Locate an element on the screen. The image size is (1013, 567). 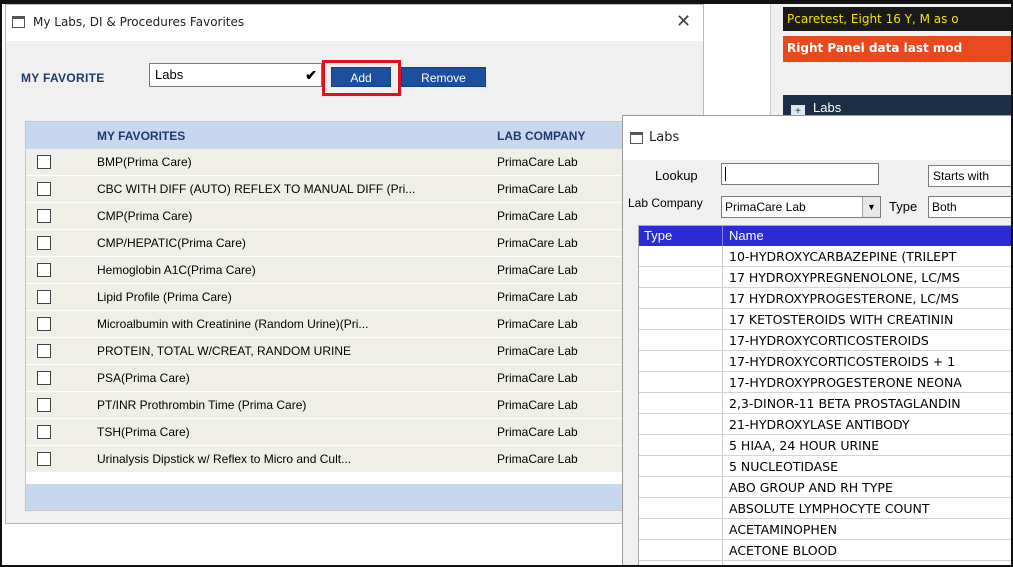
lab-company-select: PrimaCare Lab ▼ is located at coordinates (801, 207).